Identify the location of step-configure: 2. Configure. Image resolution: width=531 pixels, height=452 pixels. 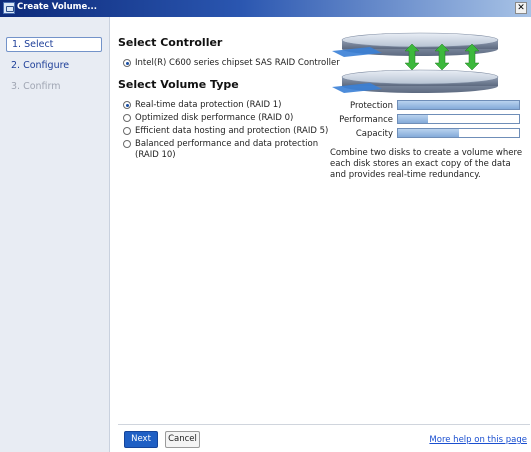
(54, 65).